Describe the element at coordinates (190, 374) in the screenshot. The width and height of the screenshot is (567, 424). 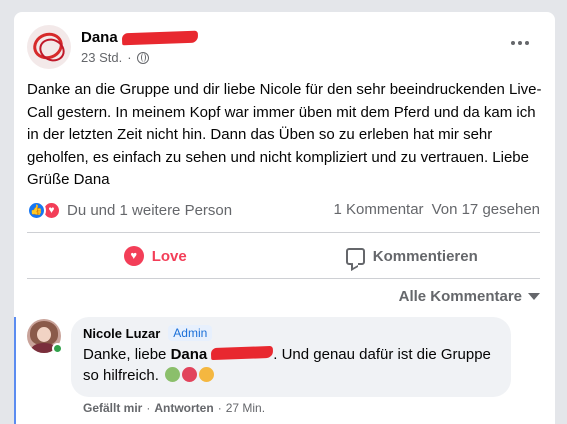
I see `hearts-emoji-icon` at that location.